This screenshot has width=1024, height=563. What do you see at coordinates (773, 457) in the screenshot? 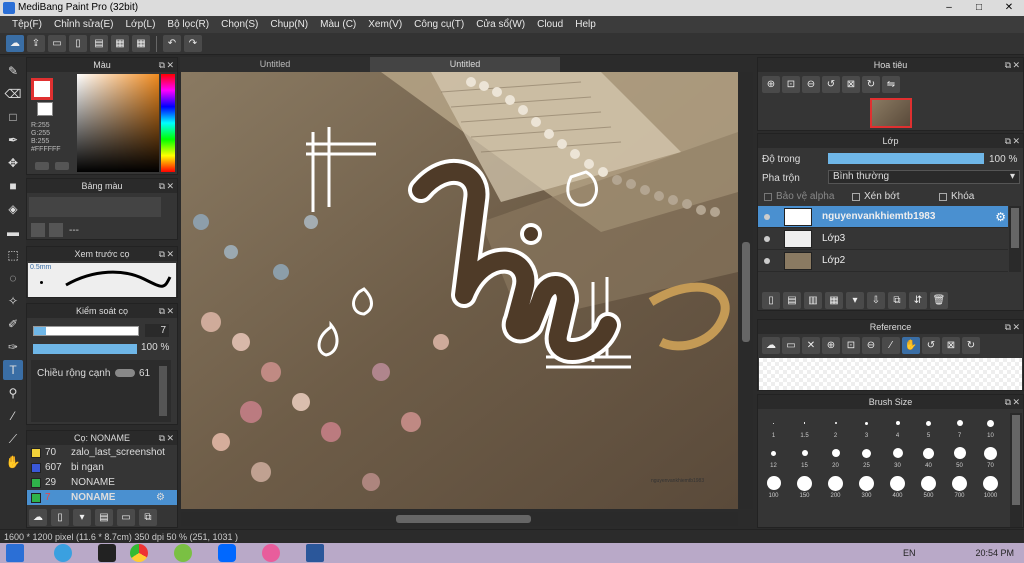
I see `brush-size-option: 12` at bounding box center [773, 457].